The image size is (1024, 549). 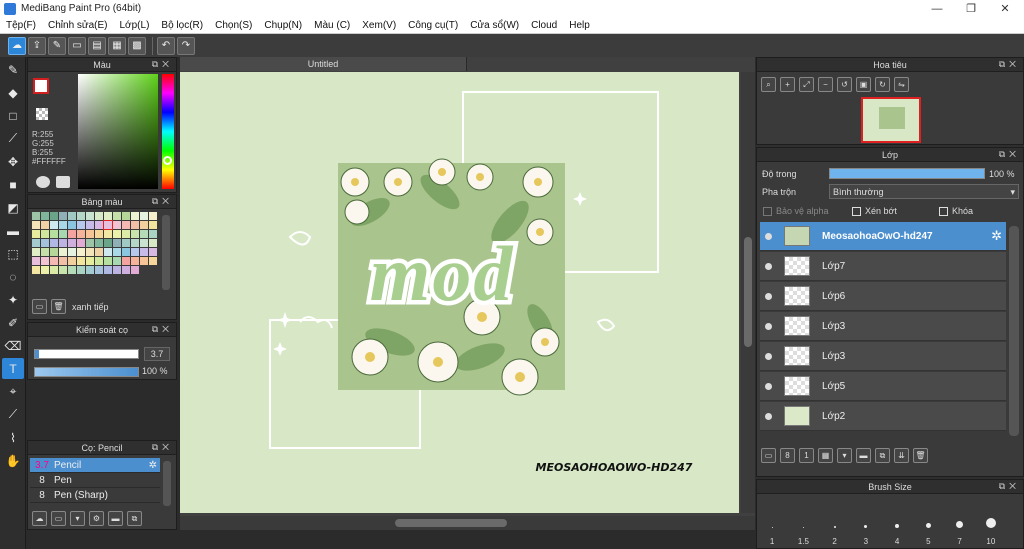 What do you see at coordinates (118, 131) in the screenshot?
I see `saturation-value-picker` at bounding box center [118, 131].